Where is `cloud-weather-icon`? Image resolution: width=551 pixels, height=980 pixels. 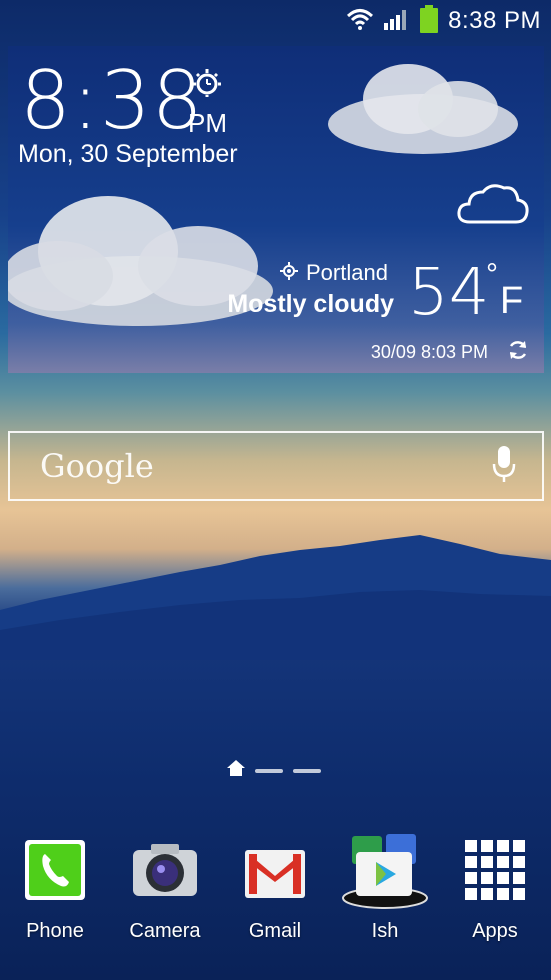 cloud-weather-icon is located at coordinates (493, 205).